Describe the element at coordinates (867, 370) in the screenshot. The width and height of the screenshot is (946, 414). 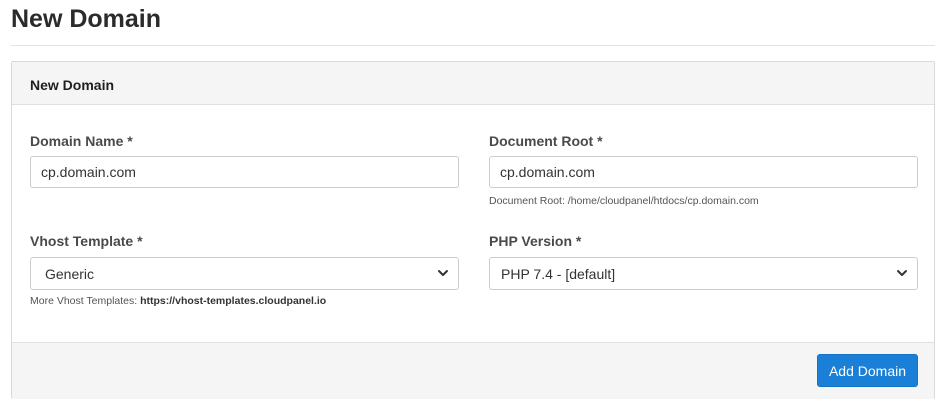
I see `add-domain-button: Add Domain` at that location.